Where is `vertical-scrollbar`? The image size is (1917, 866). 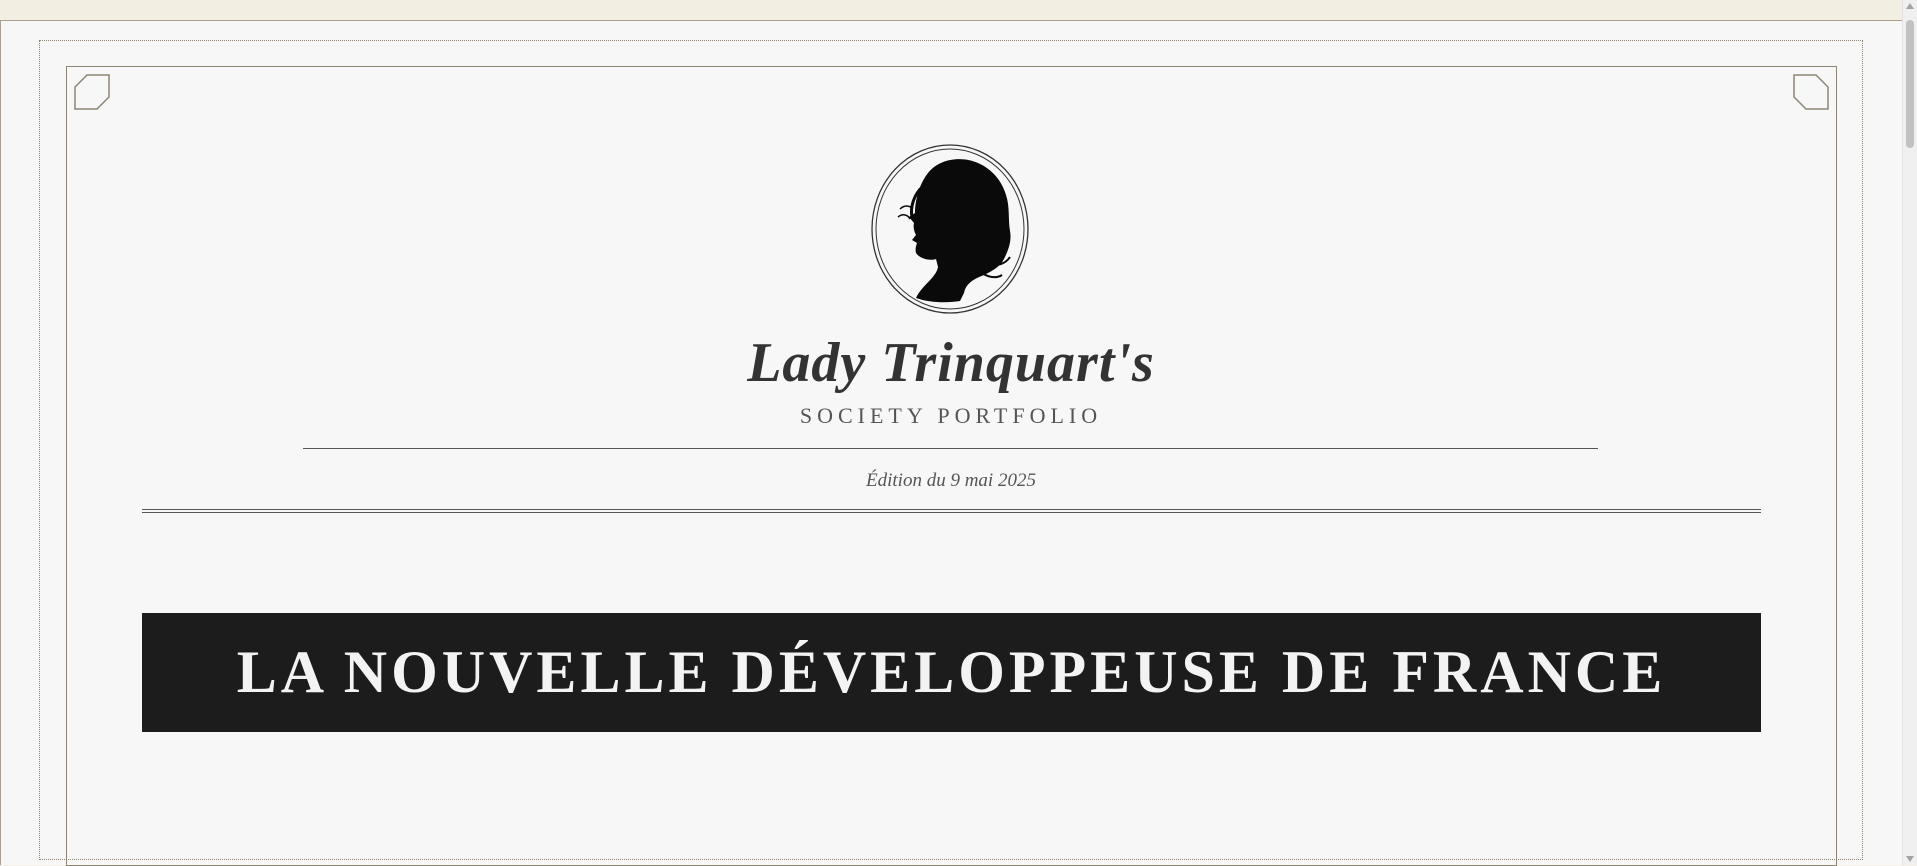
vertical-scrollbar is located at coordinates (1909, 432).